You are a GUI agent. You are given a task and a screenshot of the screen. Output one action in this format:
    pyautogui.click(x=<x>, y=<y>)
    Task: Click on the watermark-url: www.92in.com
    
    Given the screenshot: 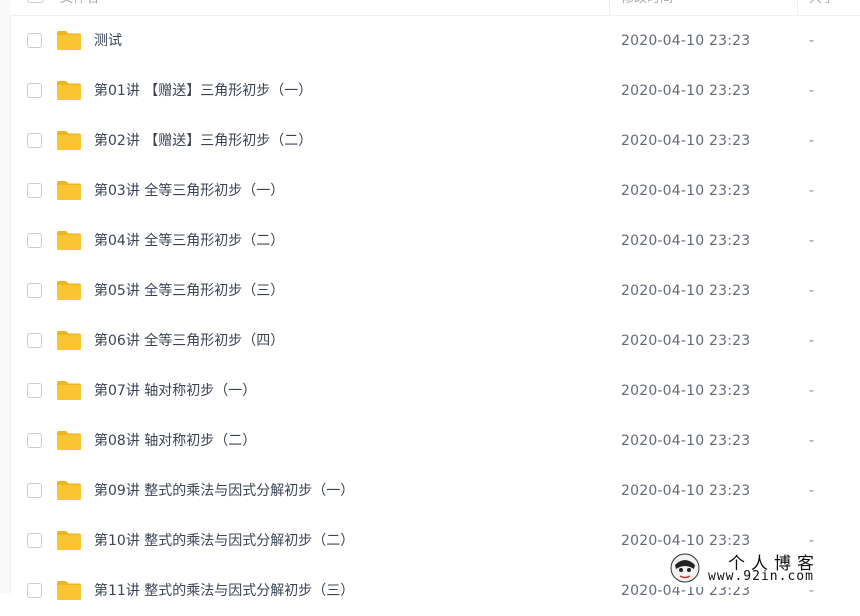 What is the action you would take?
    pyautogui.click(x=761, y=576)
    